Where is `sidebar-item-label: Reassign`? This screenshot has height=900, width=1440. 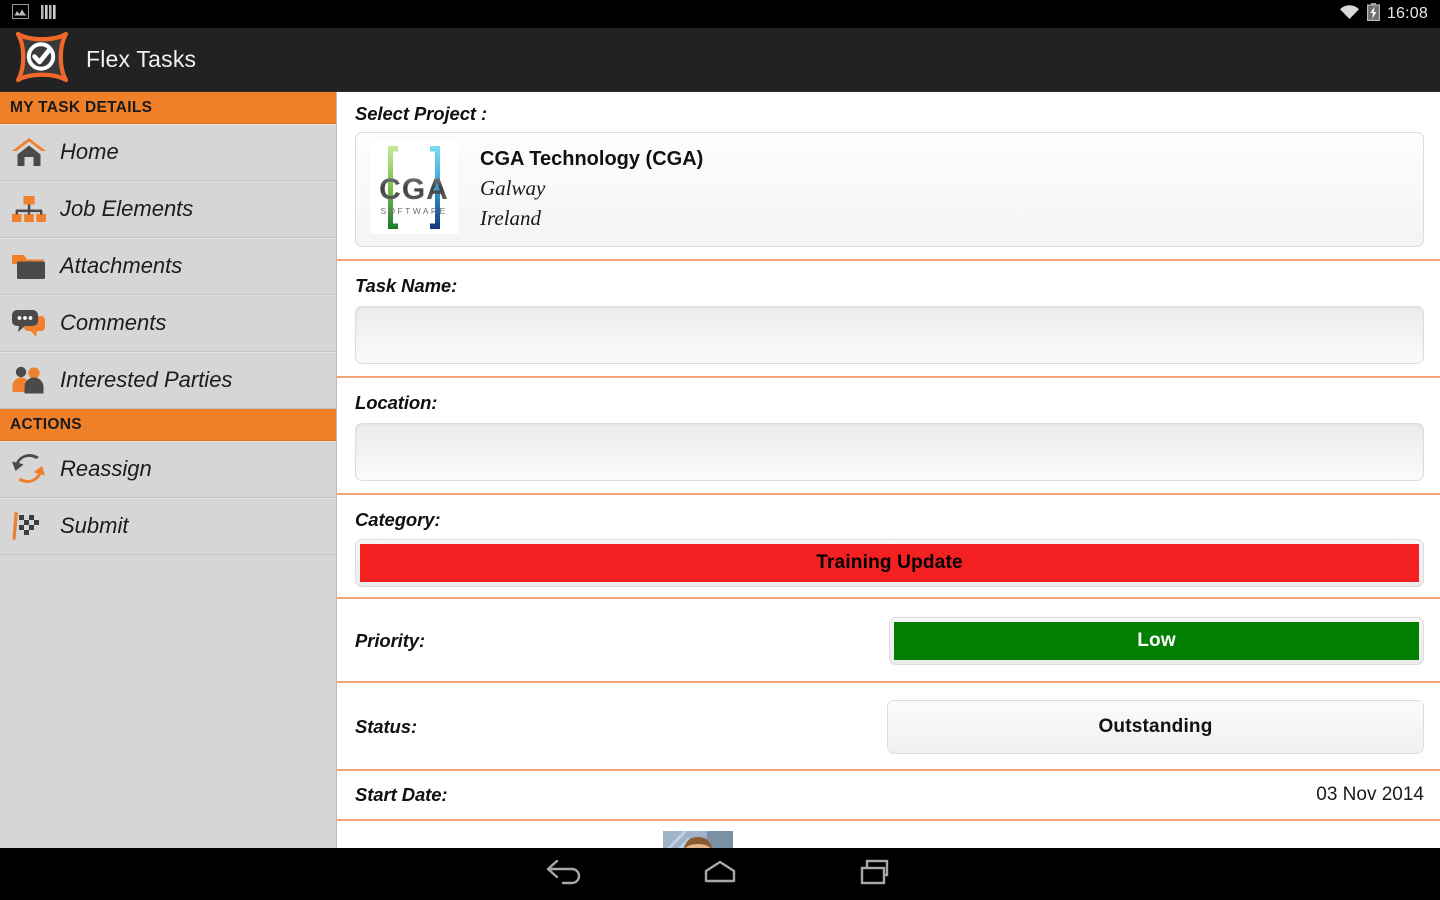
sidebar-item-label: Reassign is located at coordinates (106, 468).